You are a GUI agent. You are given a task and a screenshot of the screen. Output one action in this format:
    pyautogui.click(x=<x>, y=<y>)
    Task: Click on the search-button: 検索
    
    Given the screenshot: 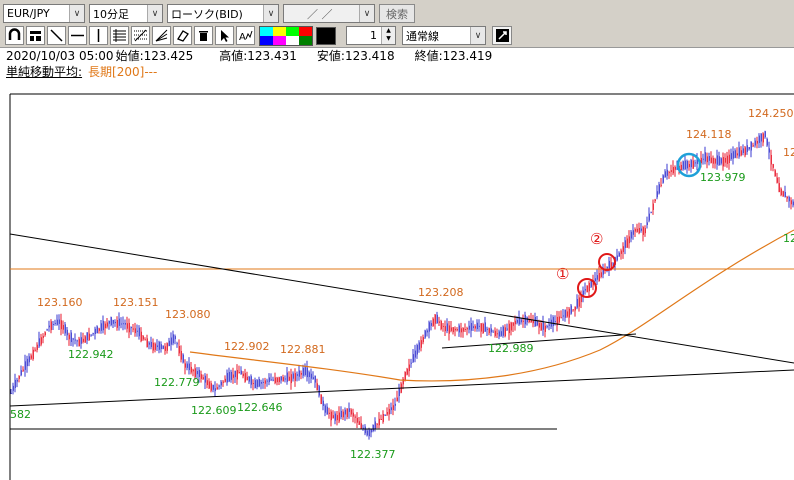 What is the action you would take?
    pyautogui.click(x=397, y=13)
    